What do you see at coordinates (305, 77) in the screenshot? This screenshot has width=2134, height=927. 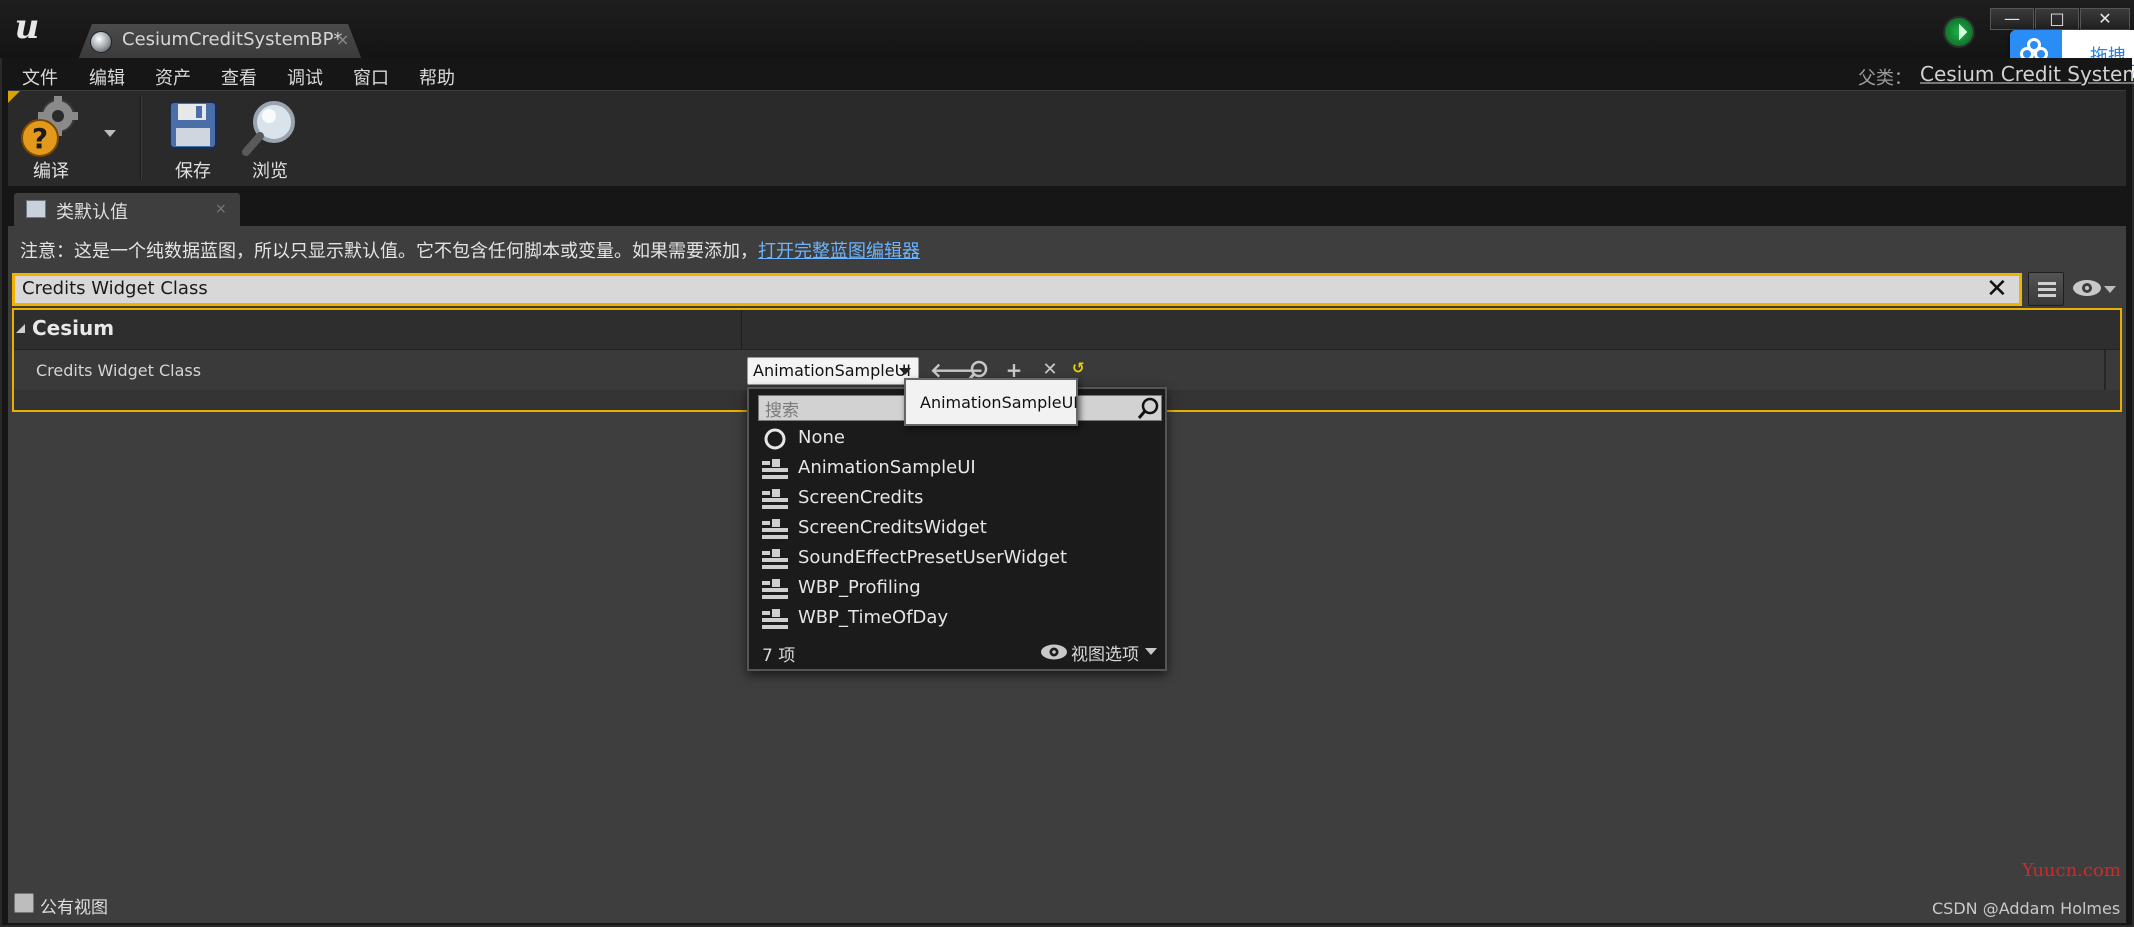 I see `menu-debug: 调试` at bounding box center [305, 77].